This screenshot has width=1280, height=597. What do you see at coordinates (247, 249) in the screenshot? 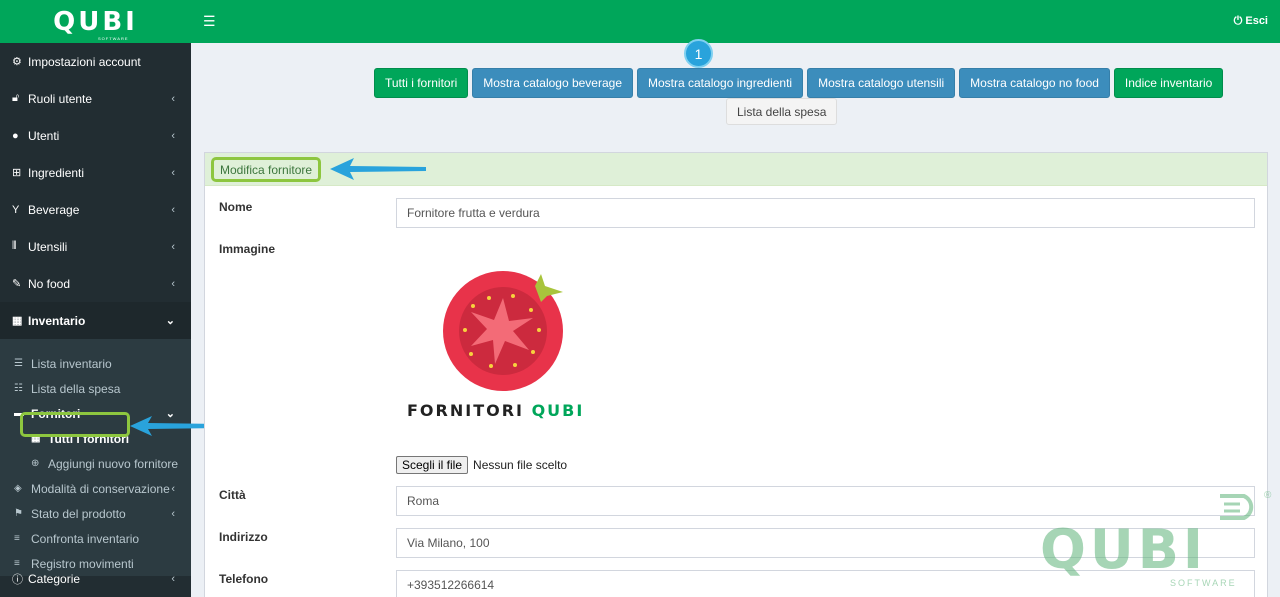
I see `immagine-label: Immagine` at bounding box center [247, 249].